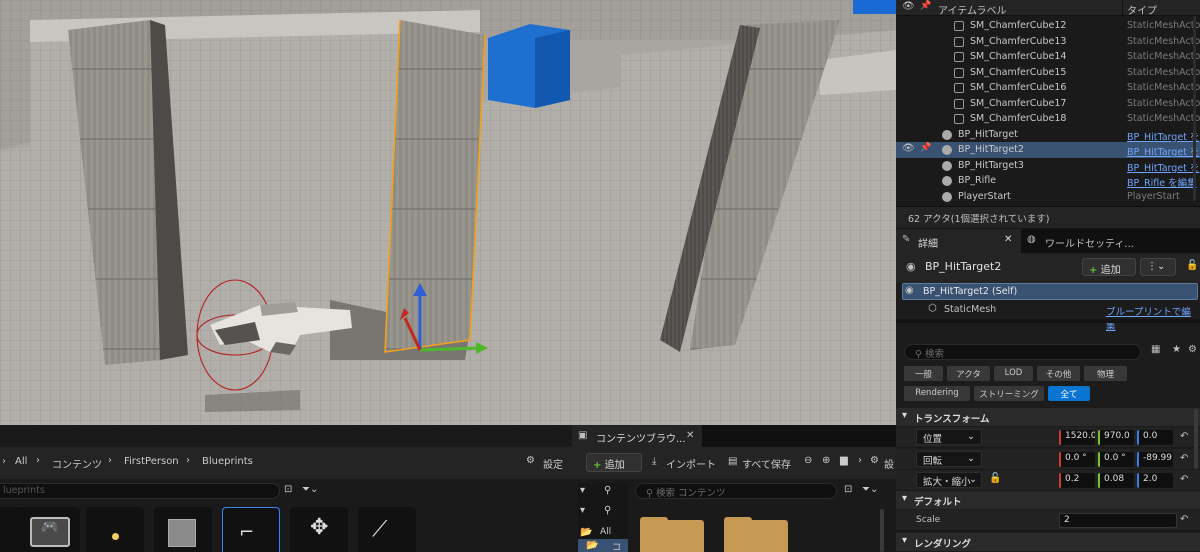 The image size is (1200, 552). I want to click on import-button: インポート, so click(691, 463).